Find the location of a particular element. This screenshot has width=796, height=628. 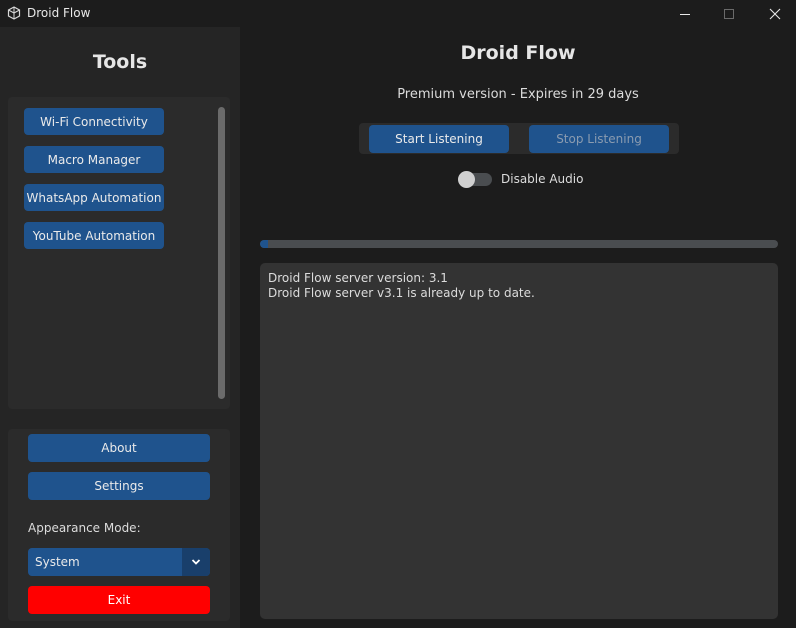

stop-listening-button: Stop Listening is located at coordinates (599, 139).